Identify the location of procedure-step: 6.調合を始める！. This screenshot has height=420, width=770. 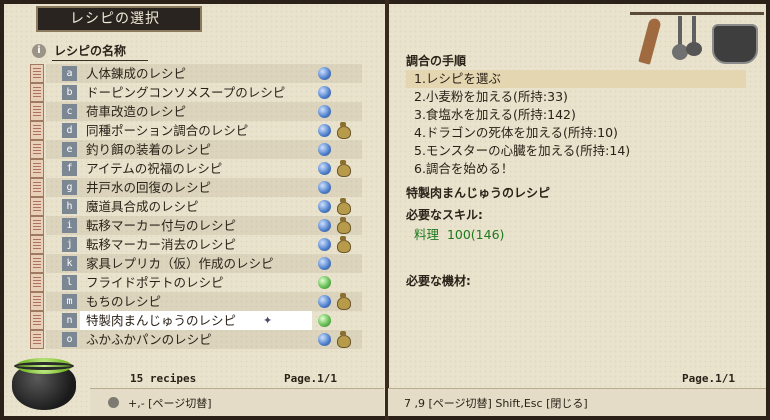
(576, 169).